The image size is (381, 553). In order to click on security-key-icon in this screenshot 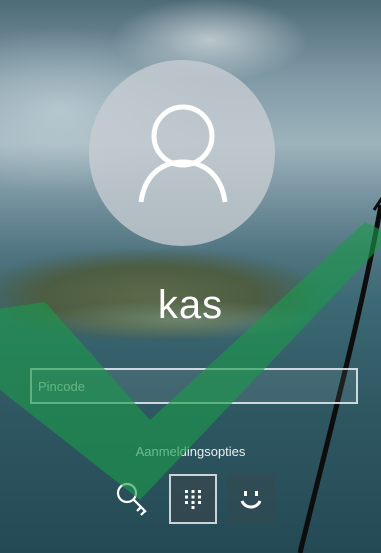, I will do `click(131, 499)`.